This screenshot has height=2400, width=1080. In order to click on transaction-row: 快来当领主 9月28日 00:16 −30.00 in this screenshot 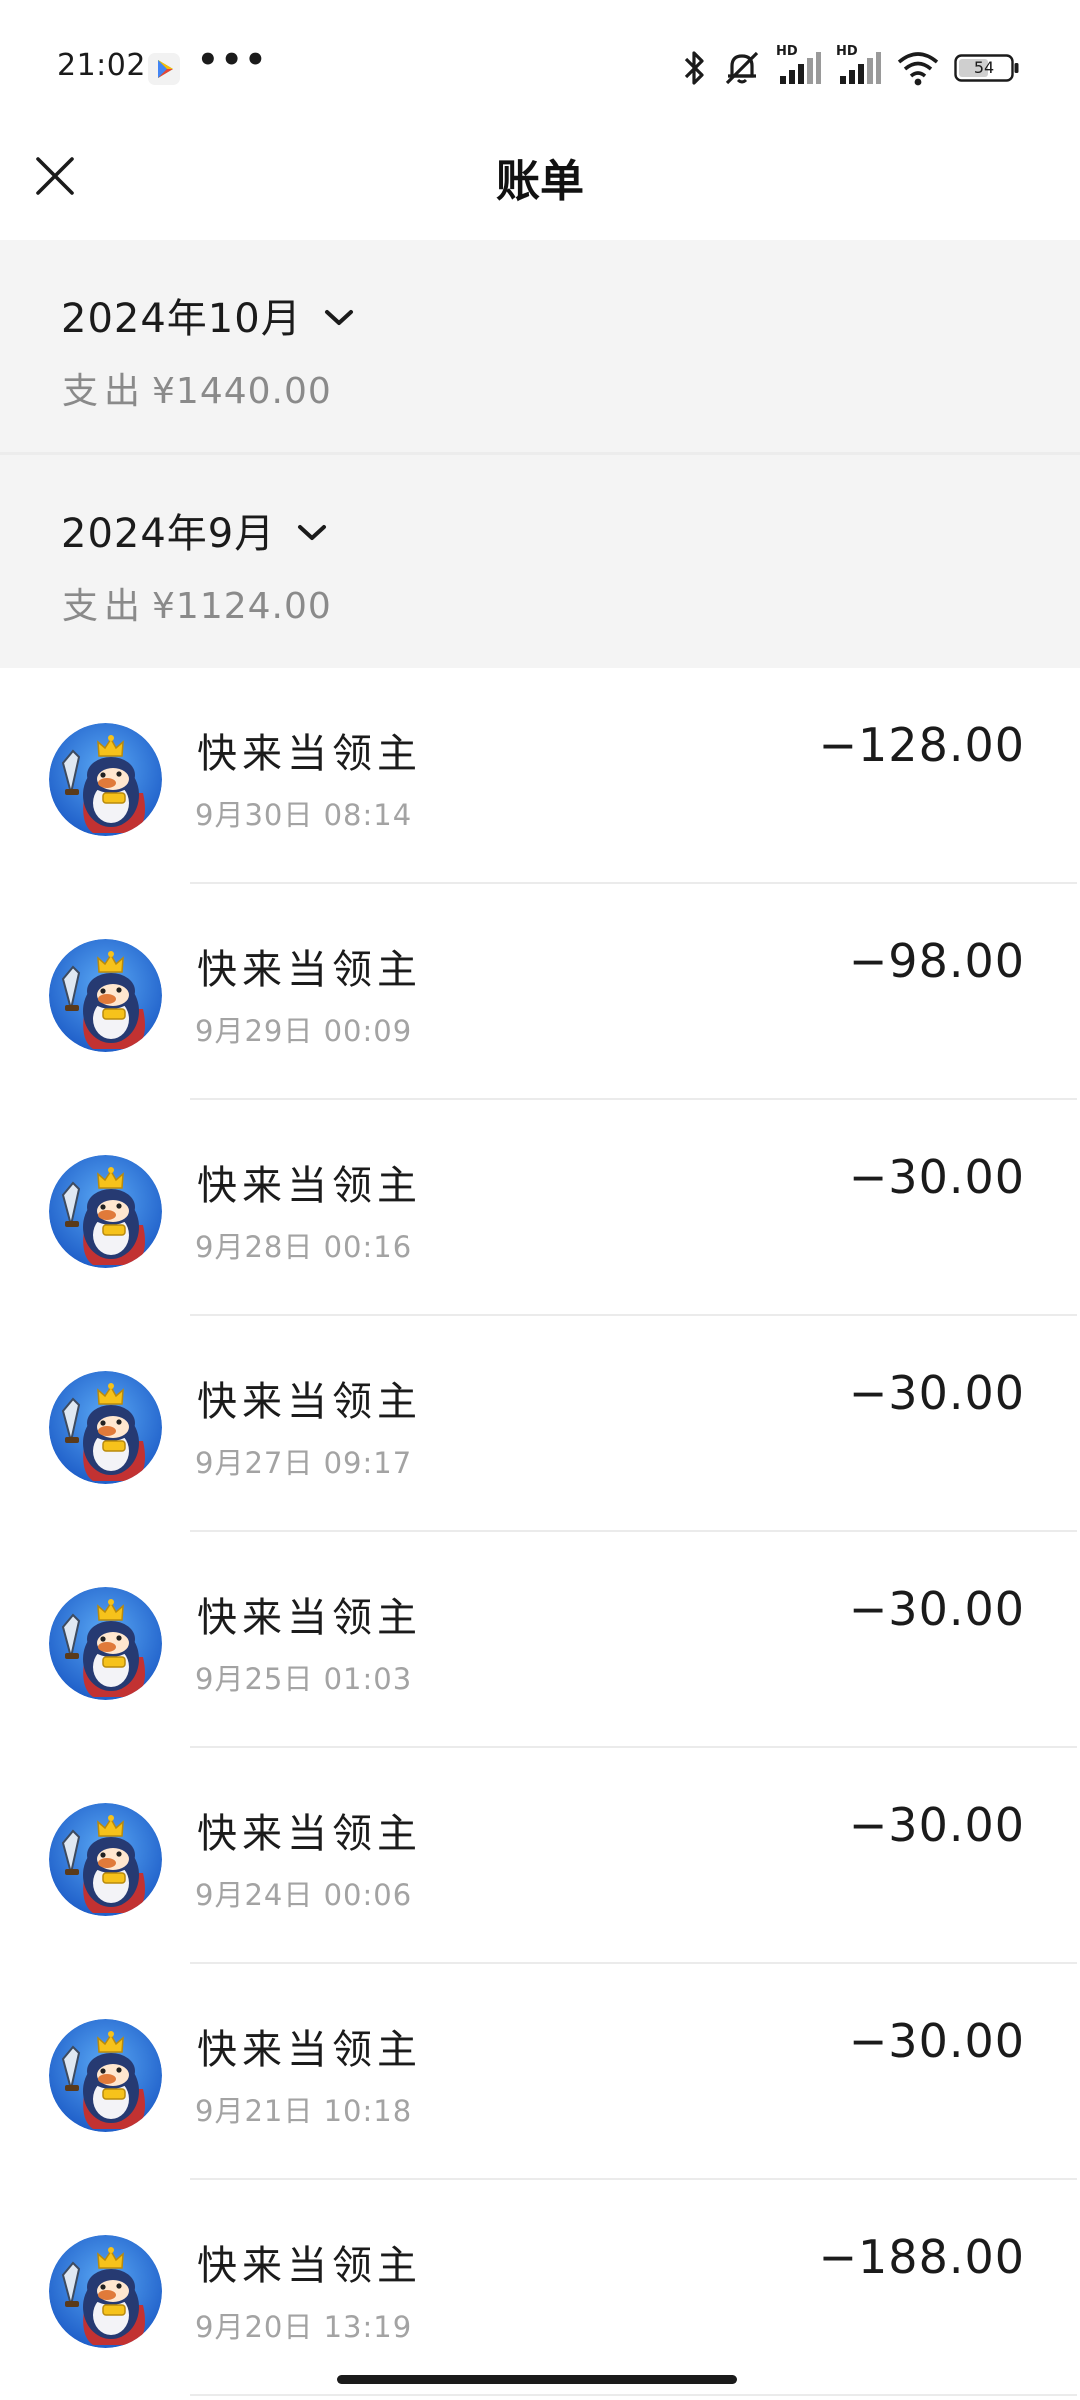, I will do `click(540, 1208)`.